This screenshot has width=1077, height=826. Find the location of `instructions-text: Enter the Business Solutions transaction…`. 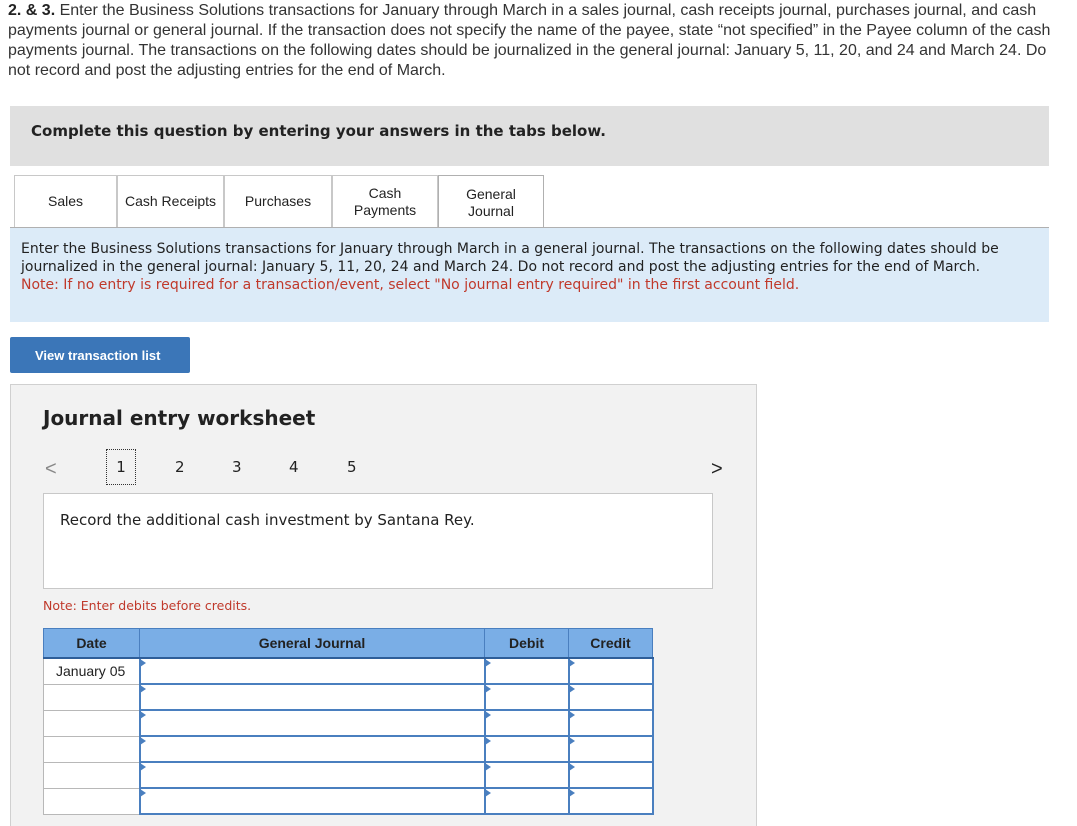

instructions-text: Enter the Business Solutions transaction… is located at coordinates (510, 258).